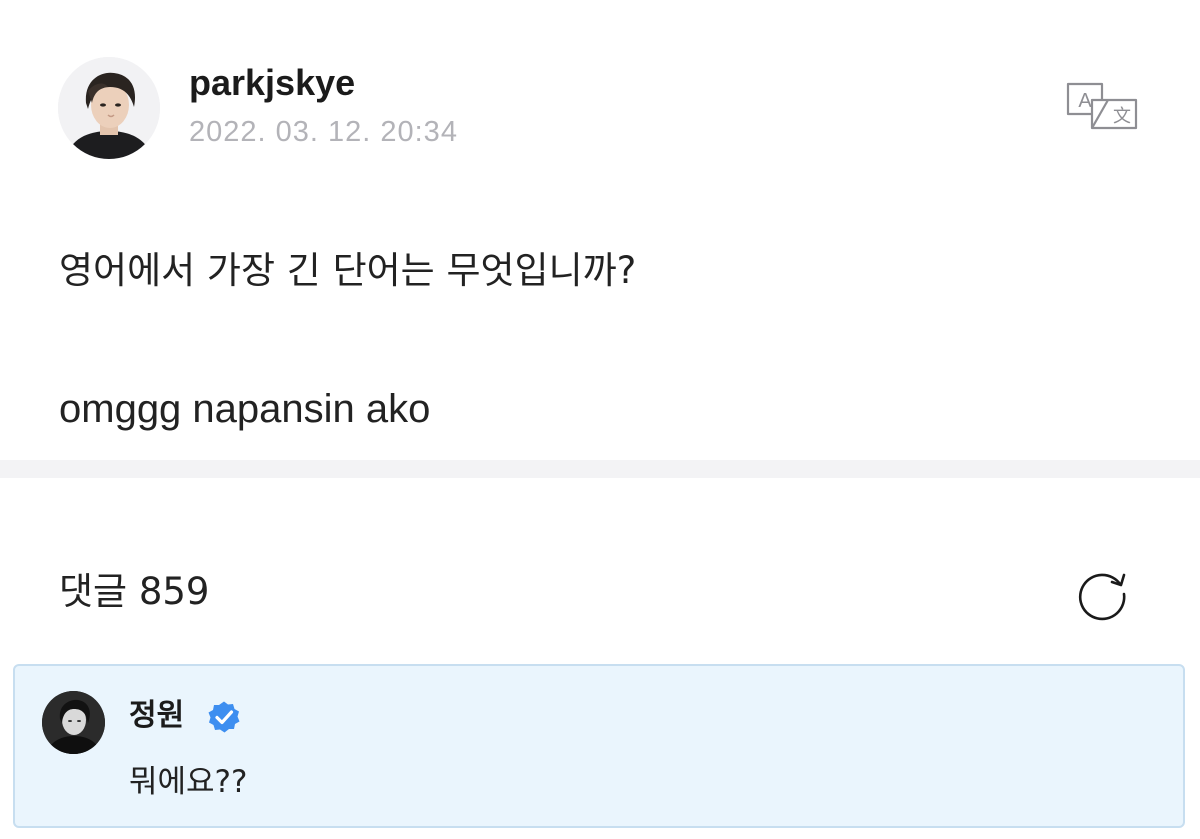 This screenshot has height=839, width=1200. I want to click on section-divider, so click(600, 469).